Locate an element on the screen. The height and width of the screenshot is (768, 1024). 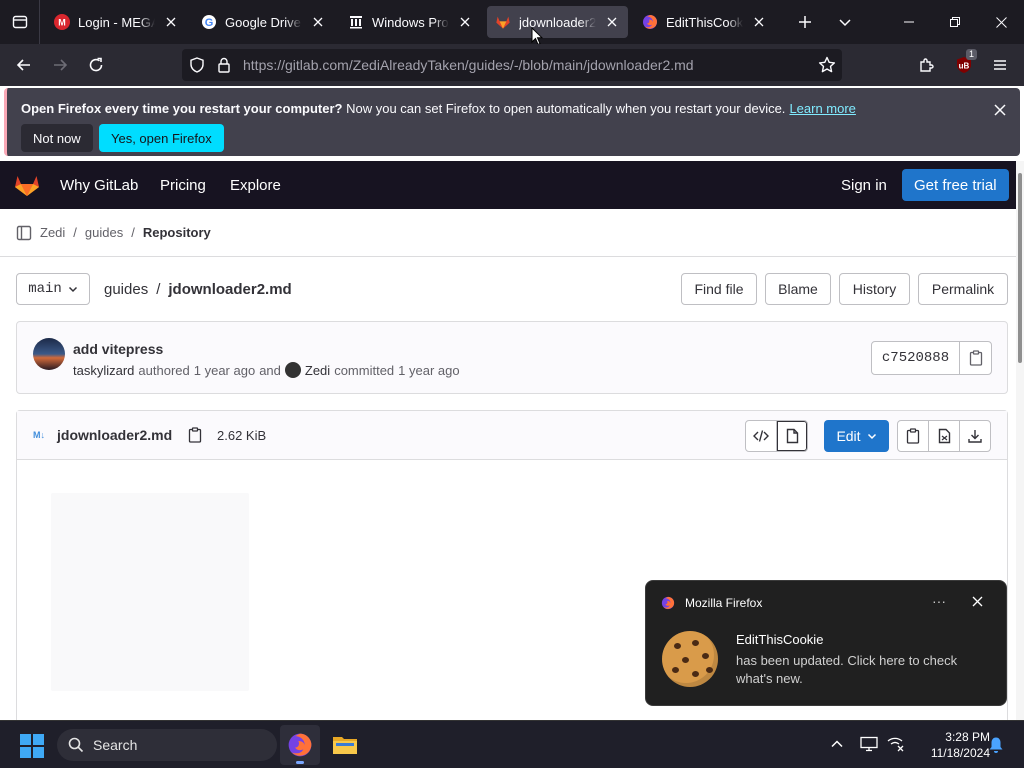
open-raw-button is located at coordinates (944, 436).